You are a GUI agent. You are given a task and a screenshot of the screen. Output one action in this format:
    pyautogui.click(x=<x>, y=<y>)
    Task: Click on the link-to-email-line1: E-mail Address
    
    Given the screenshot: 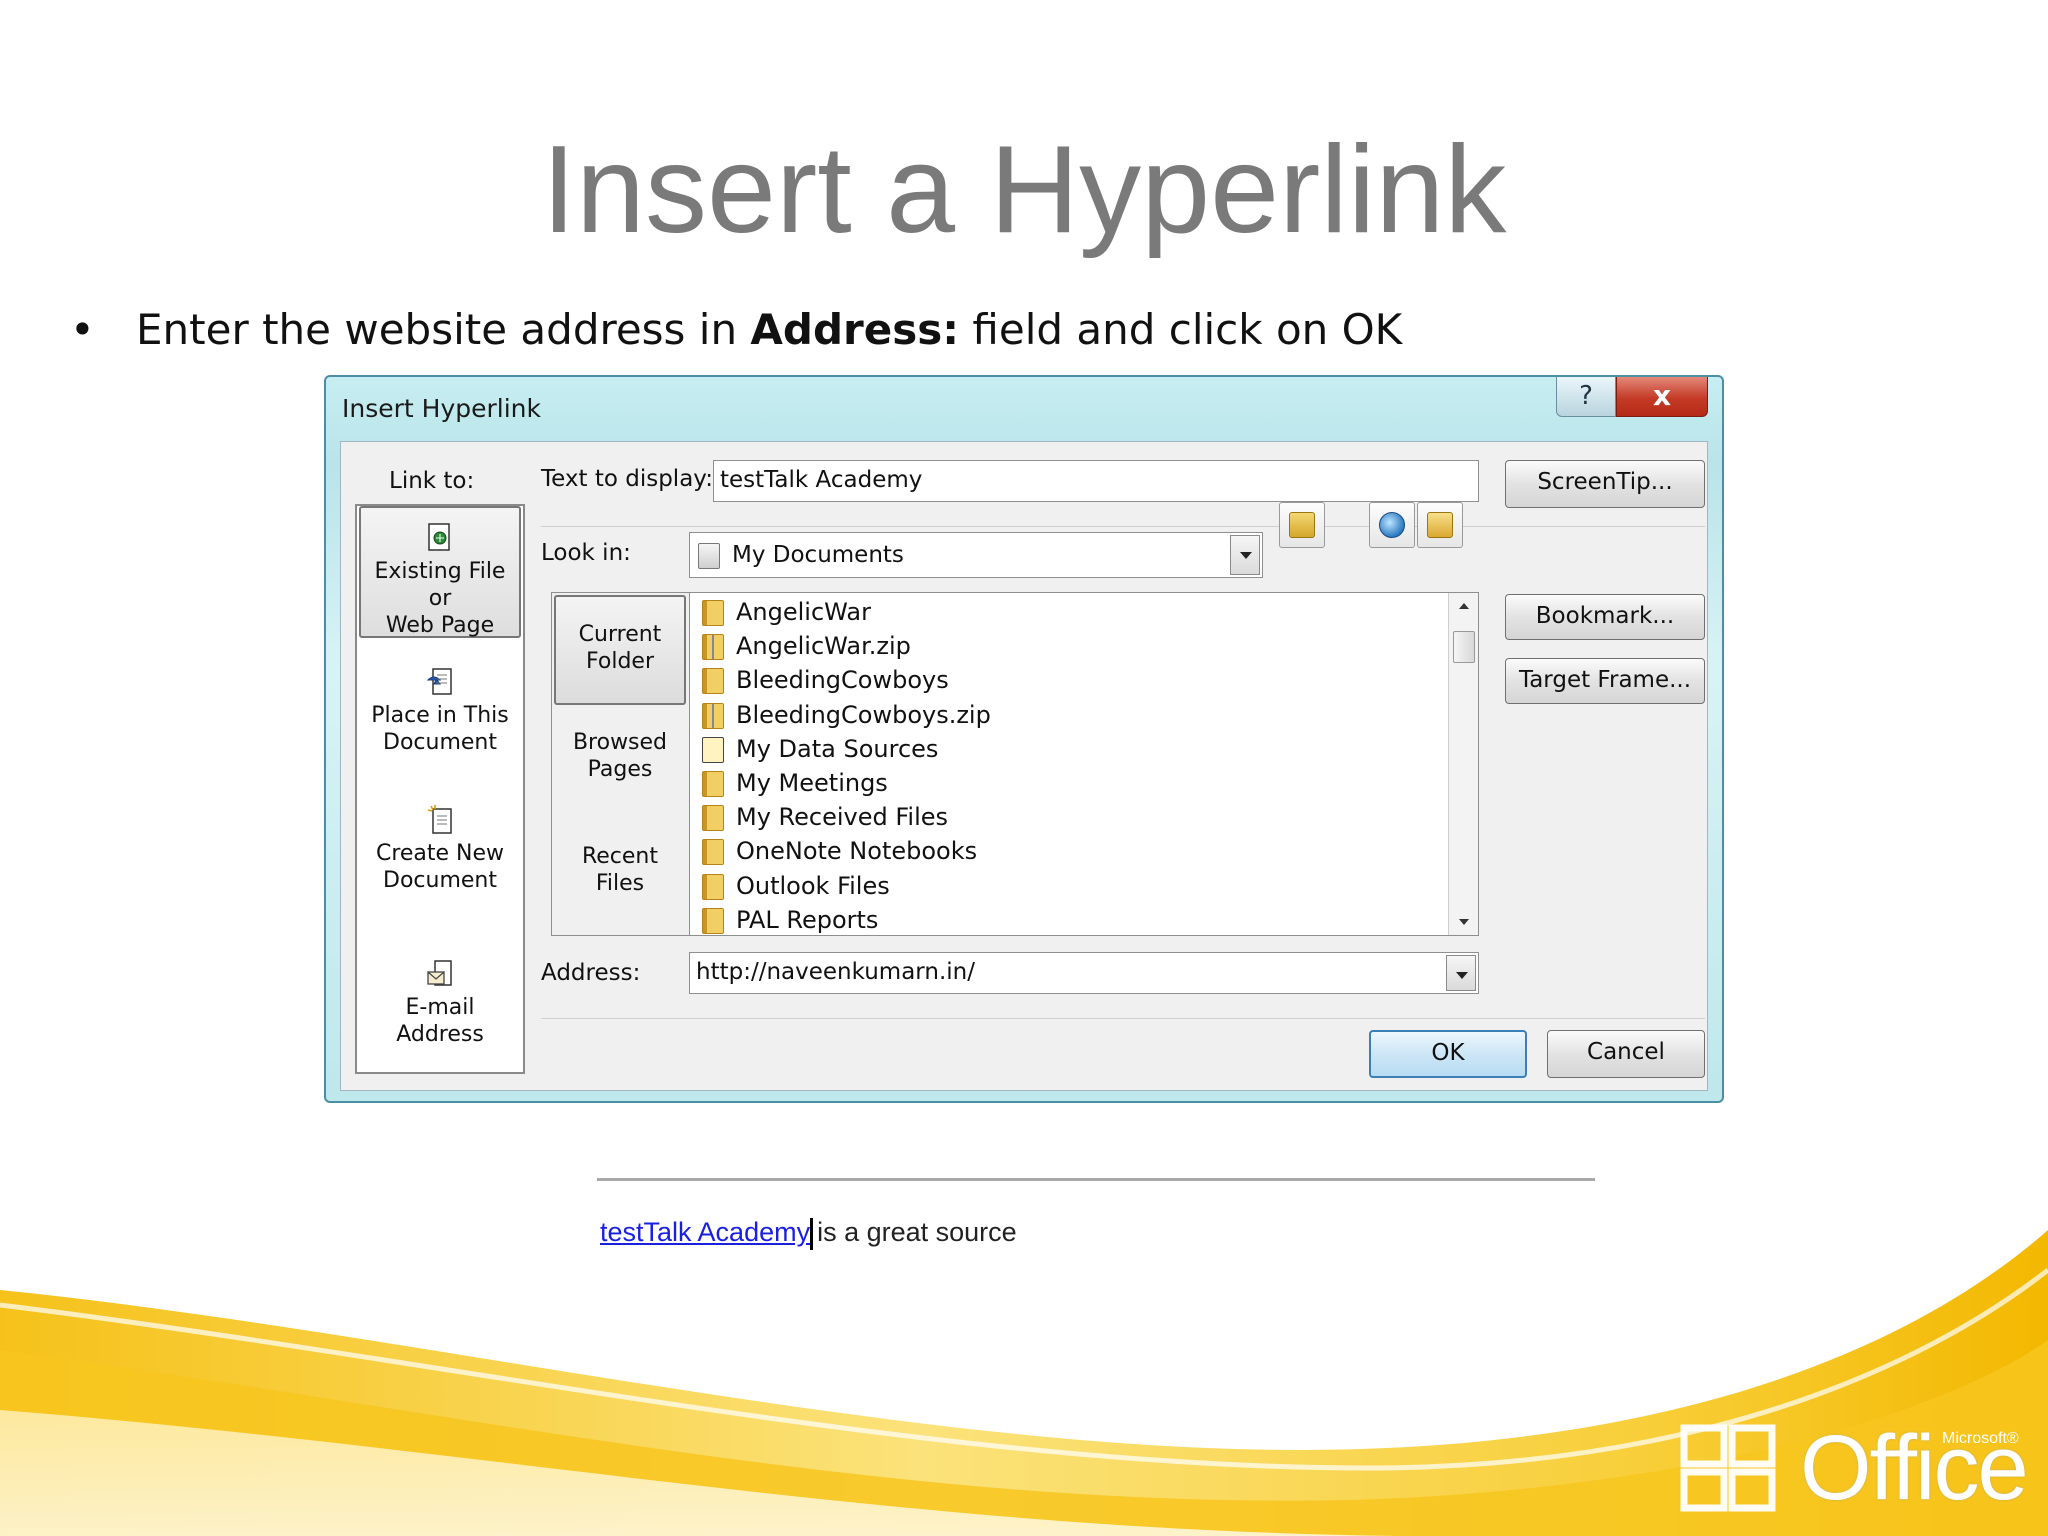 What is the action you would take?
    pyautogui.click(x=440, y=1021)
    